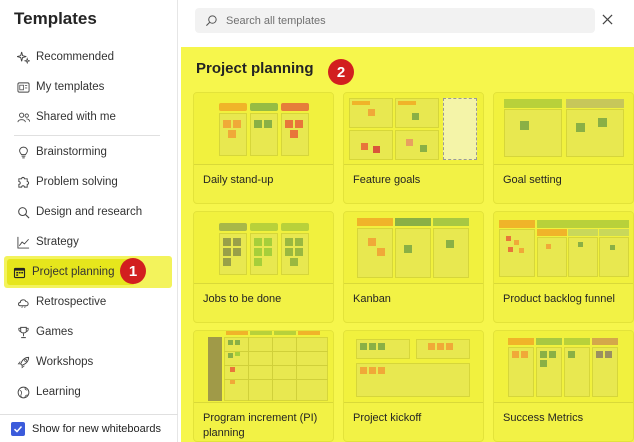 The image size is (634, 442). I want to click on sidebar-footer: Show for new whiteboards, so click(89, 428).